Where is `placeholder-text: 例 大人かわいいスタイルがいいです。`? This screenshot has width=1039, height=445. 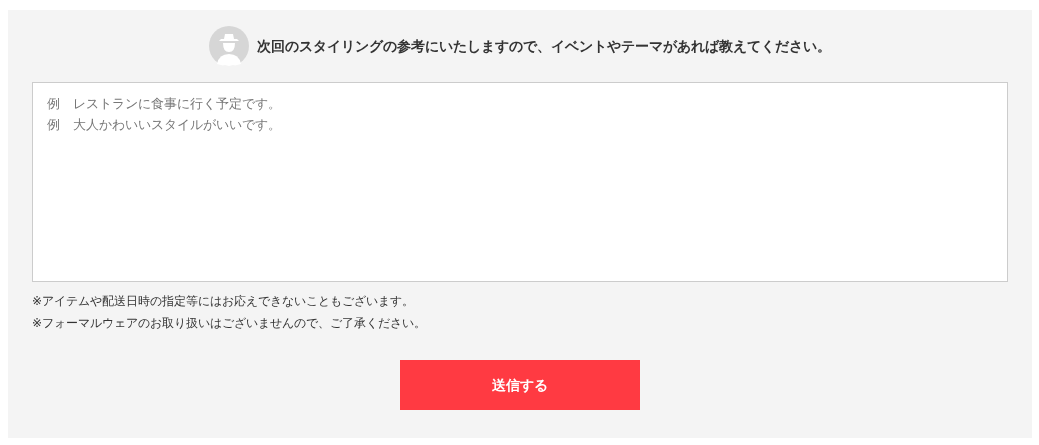 placeholder-text: 例 大人かわいいスタイルがいいです。 is located at coordinates (164, 124).